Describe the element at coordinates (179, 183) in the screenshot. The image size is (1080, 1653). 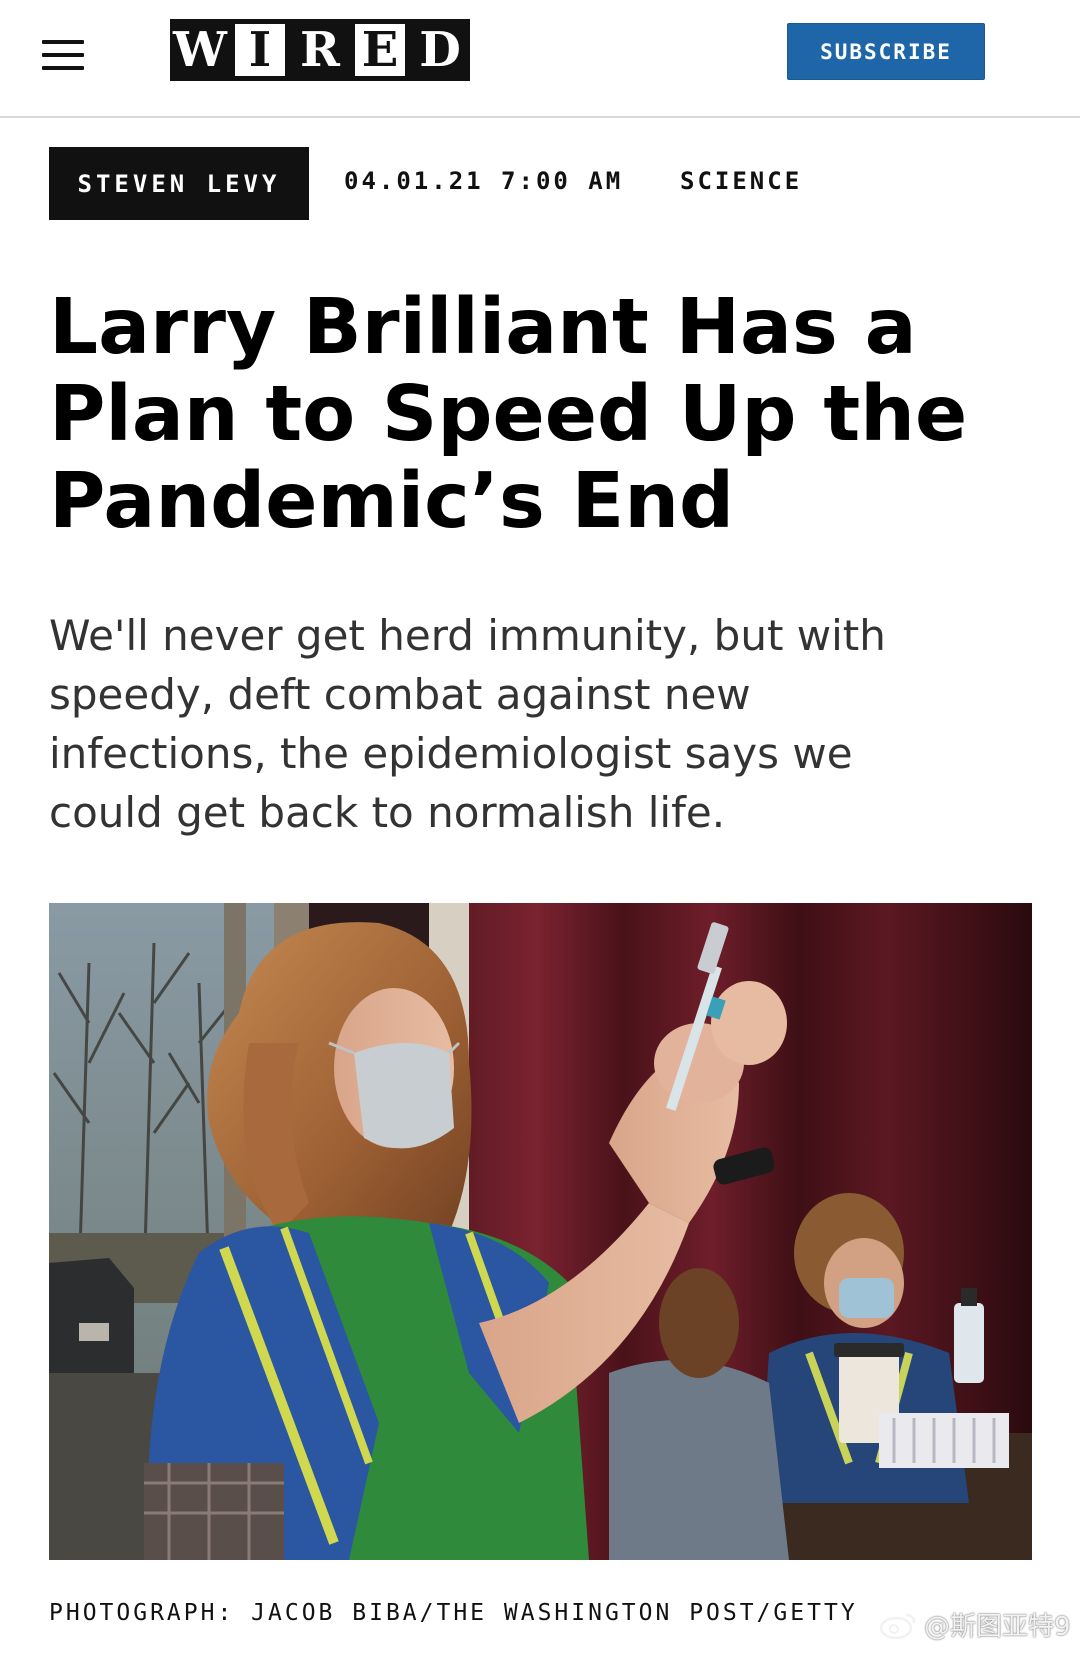
I see `author-byline: STEVEN LEVY` at that location.